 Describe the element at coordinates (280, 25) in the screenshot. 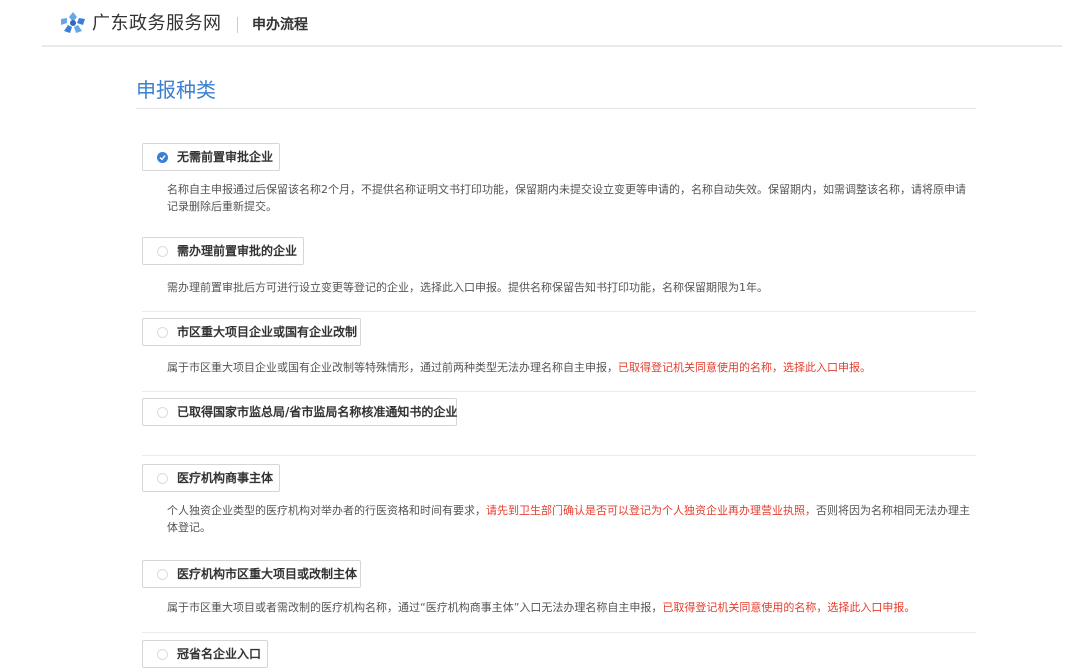

I see `page-breadcrumb: 申办流程` at that location.